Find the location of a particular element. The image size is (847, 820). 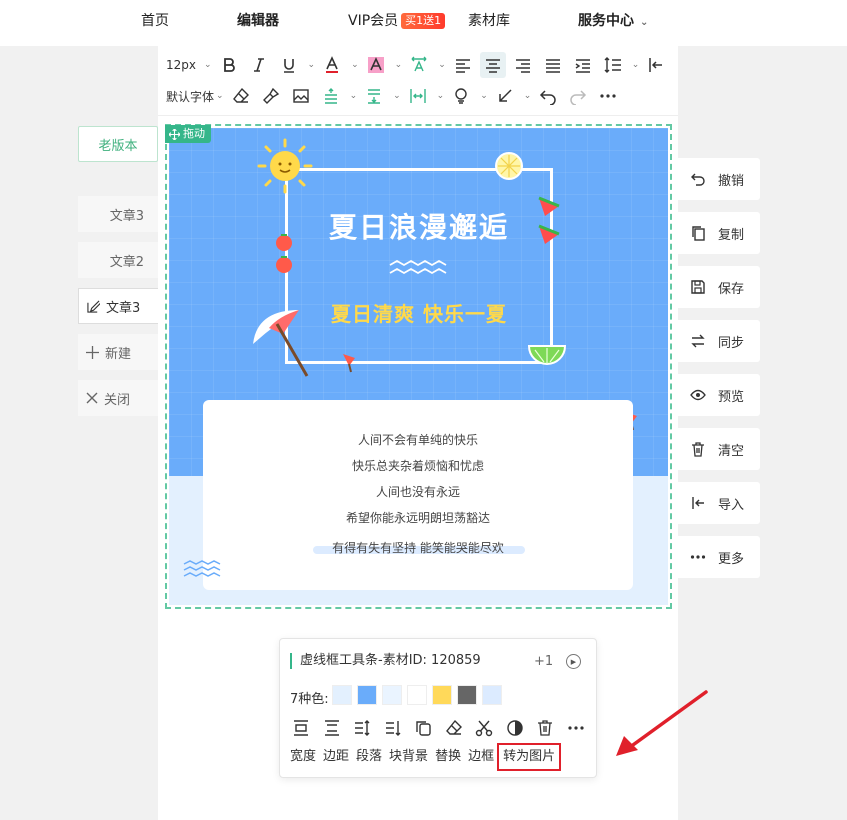

more-label: 更多 is located at coordinates (731, 559).